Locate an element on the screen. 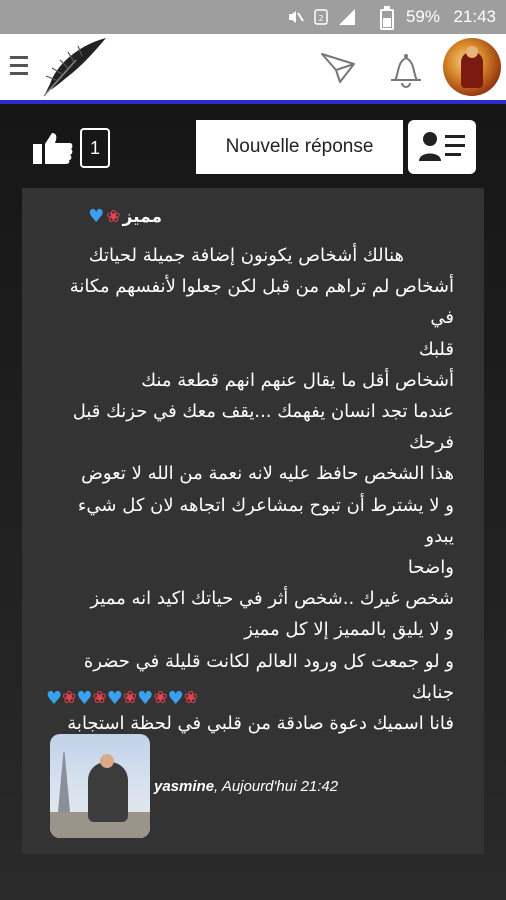 This screenshot has width=506, height=900. post-line: هنالك أشخاص يكونون إضافة جميلة لحياتك is located at coordinates (246, 255).